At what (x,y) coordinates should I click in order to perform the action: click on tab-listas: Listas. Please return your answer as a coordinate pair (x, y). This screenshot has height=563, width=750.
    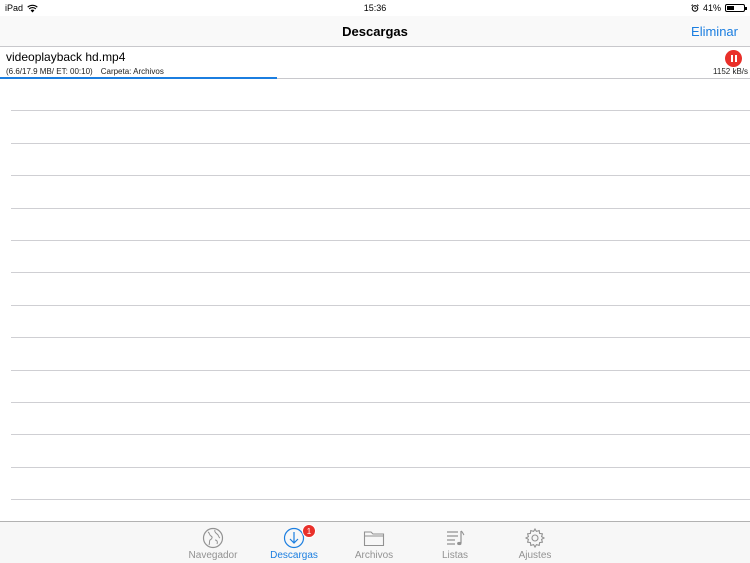
    Looking at the image, I should click on (455, 542).